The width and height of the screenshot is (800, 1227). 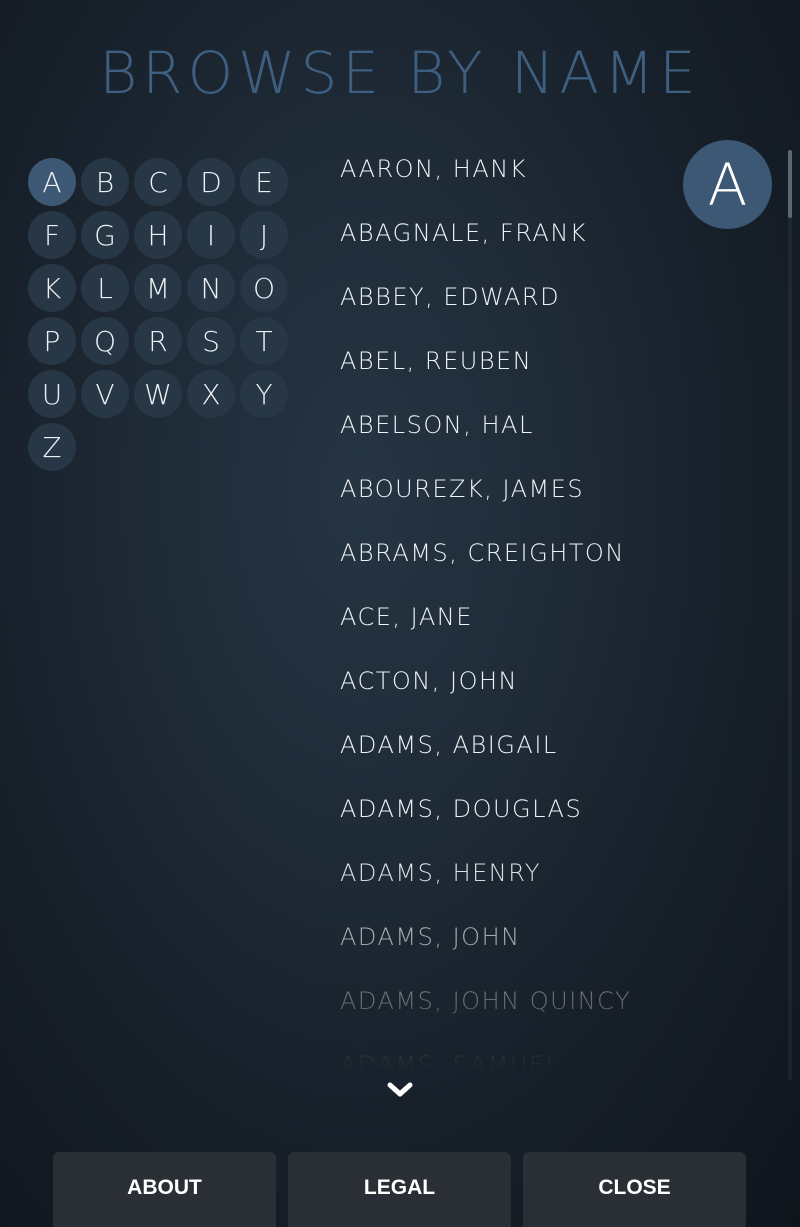 What do you see at coordinates (158, 235) in the screenshot?
I see `letter-button-h: H` at bounding box center [158, 235].